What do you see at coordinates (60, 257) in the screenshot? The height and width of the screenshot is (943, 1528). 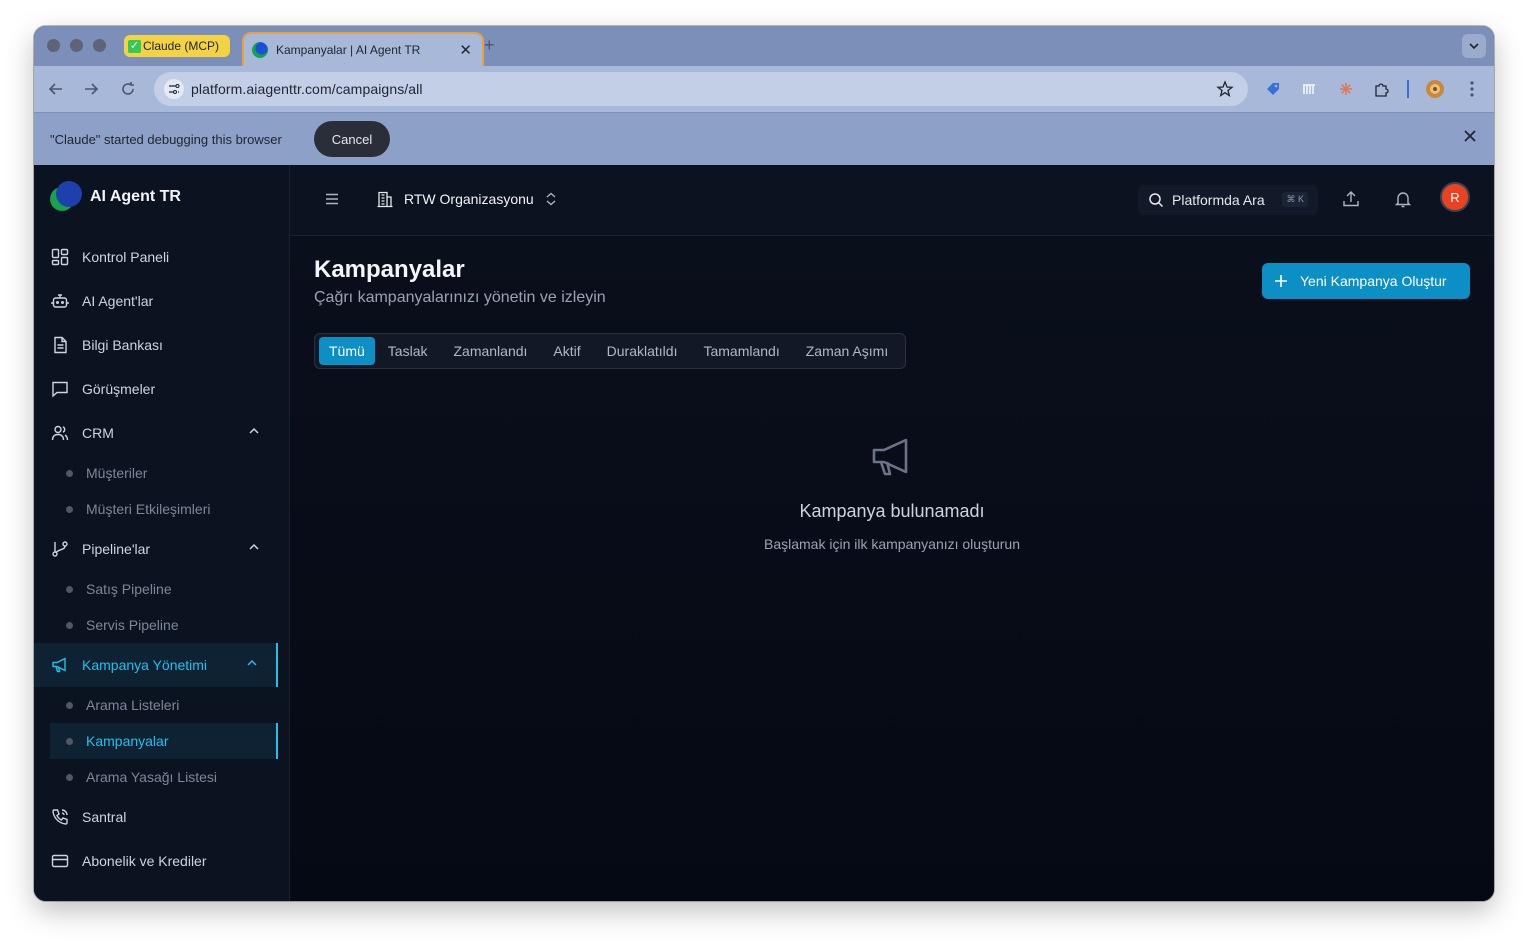 I see `dashboard-icon` at bounding box center [60, 257].